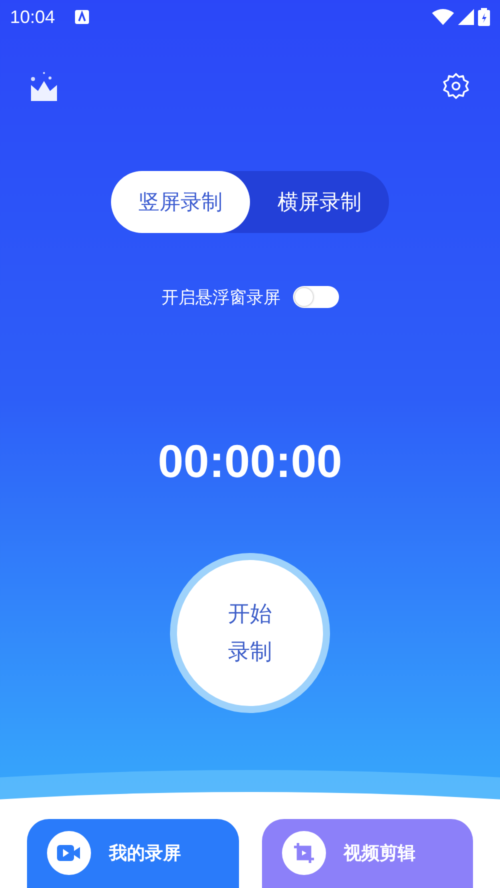  Describe the element at coordinates (319, 202) in the screenshot. I see `mode-tab: 横屏录制` at that location.